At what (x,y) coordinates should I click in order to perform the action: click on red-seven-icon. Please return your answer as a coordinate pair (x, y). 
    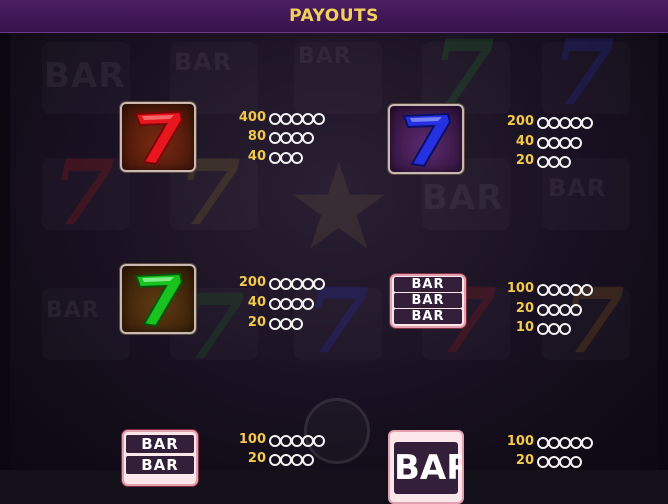
    Looking at the image, I should click on (158, 137).